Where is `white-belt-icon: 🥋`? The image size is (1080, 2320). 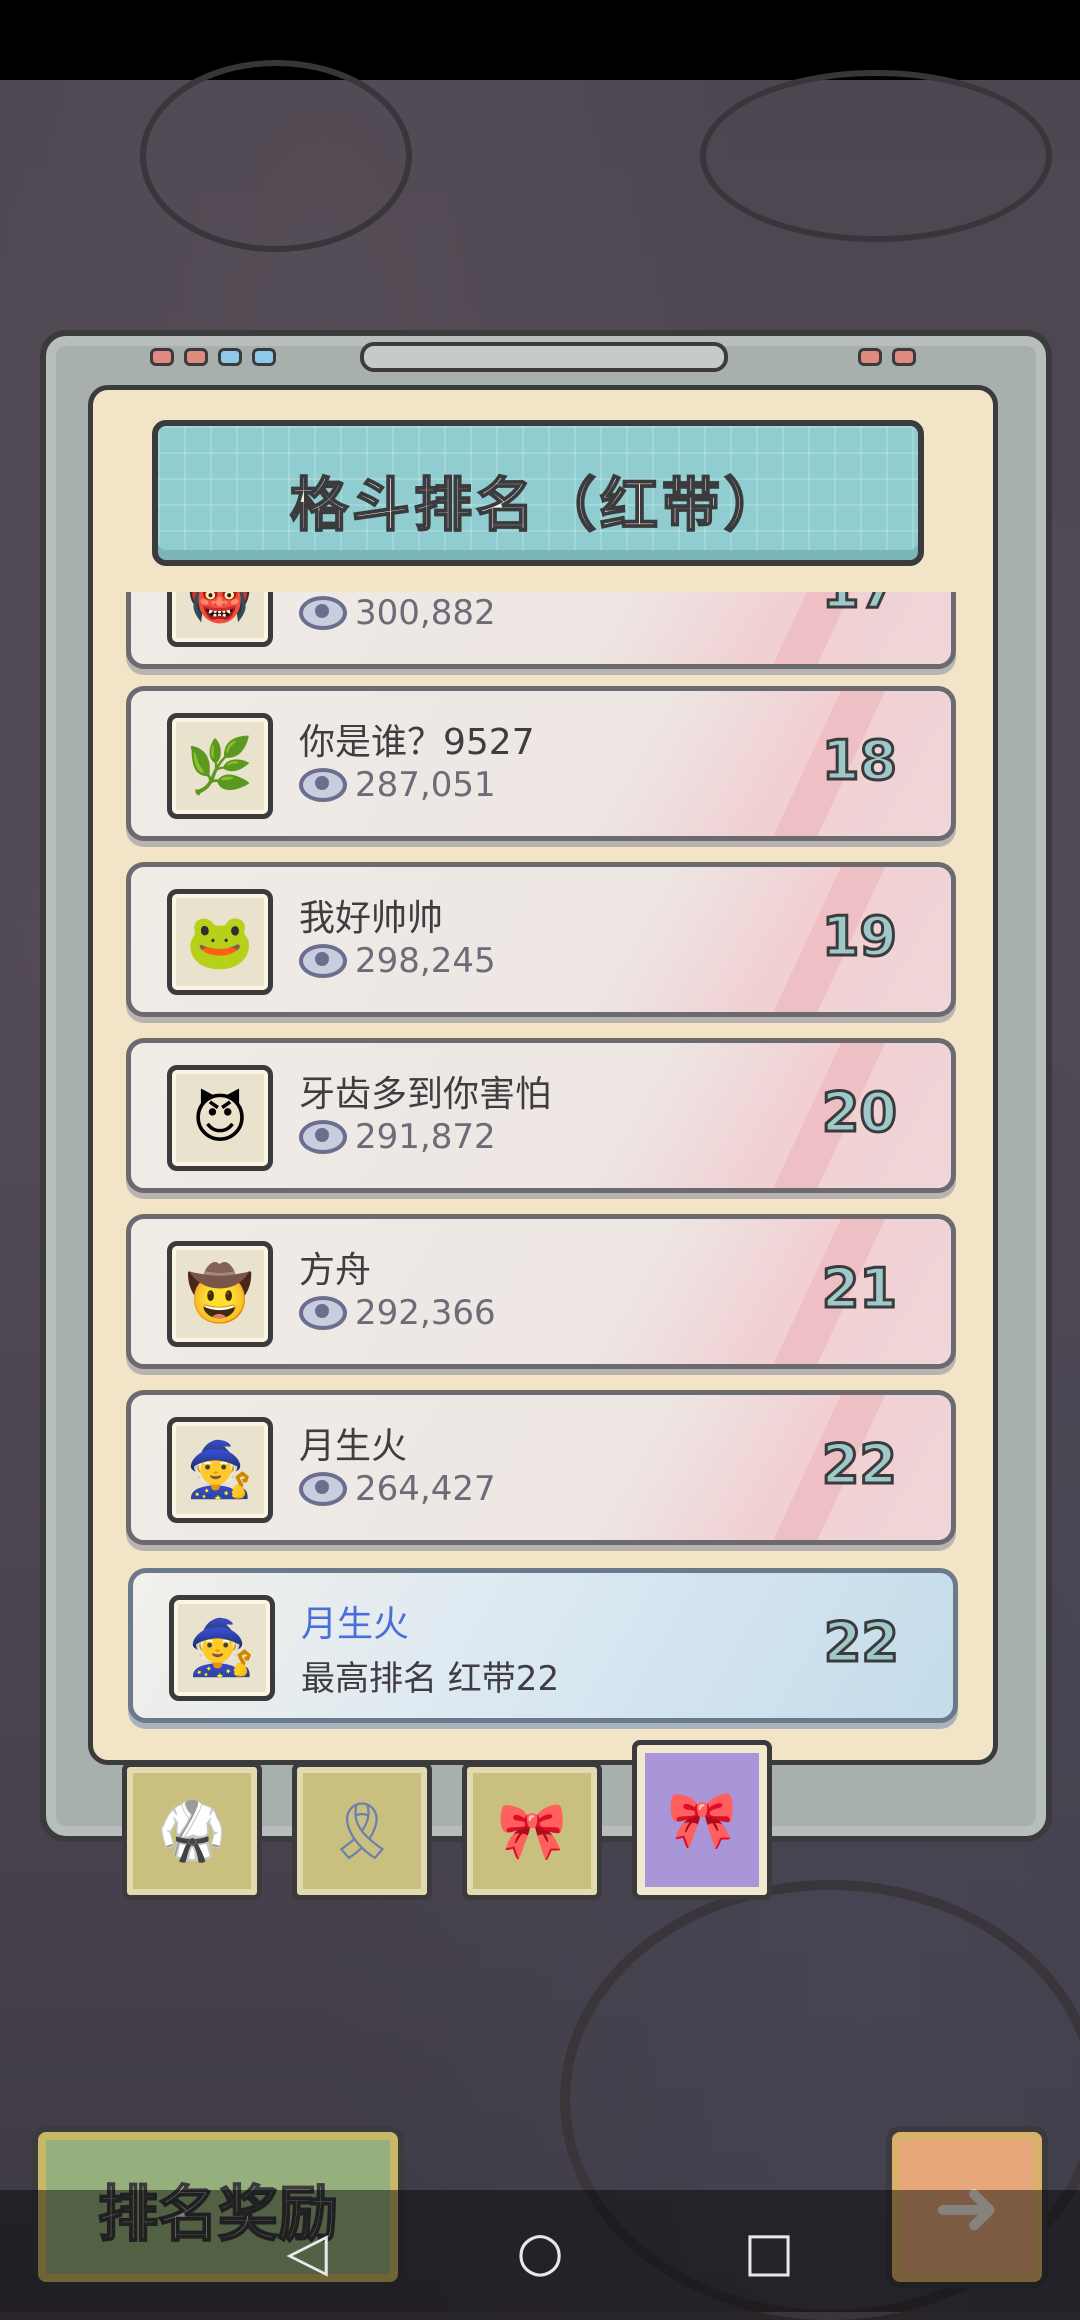 white-belt-icon: 🥋 is located at coordinates (192, 1831).